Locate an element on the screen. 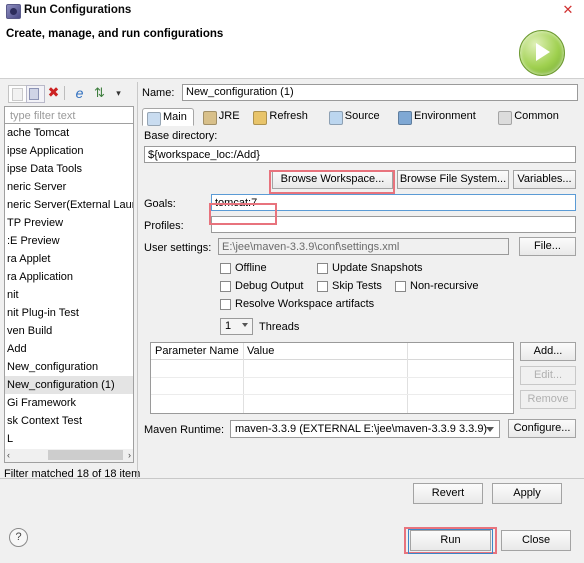  profiles-input is located at coordinates (393, 224).